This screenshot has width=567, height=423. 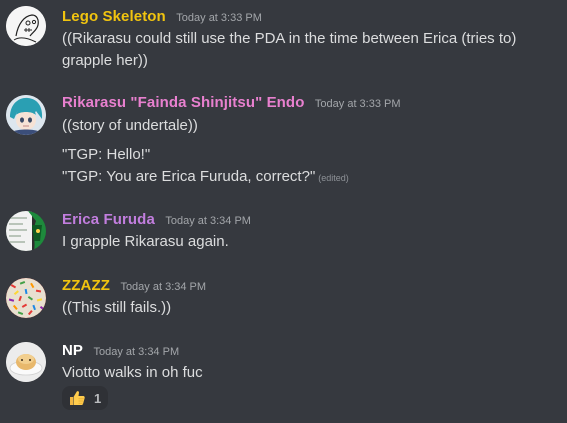 I want to click on message-text: ((story of undertale)), so click(x=130, y=125).